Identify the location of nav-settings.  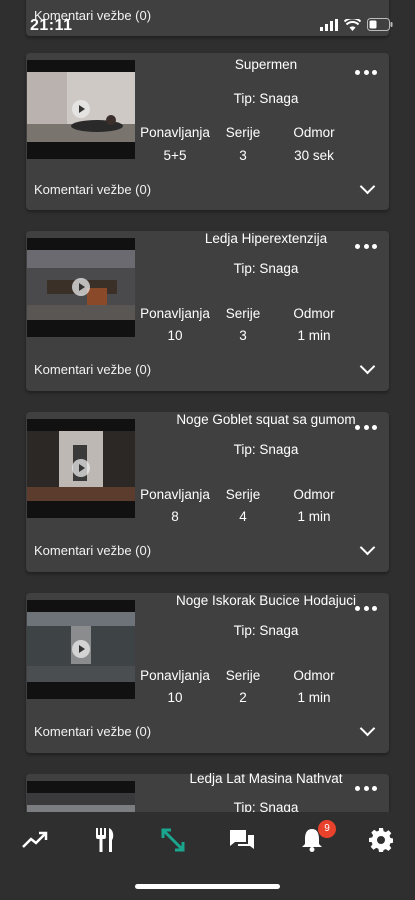
(381, 840).